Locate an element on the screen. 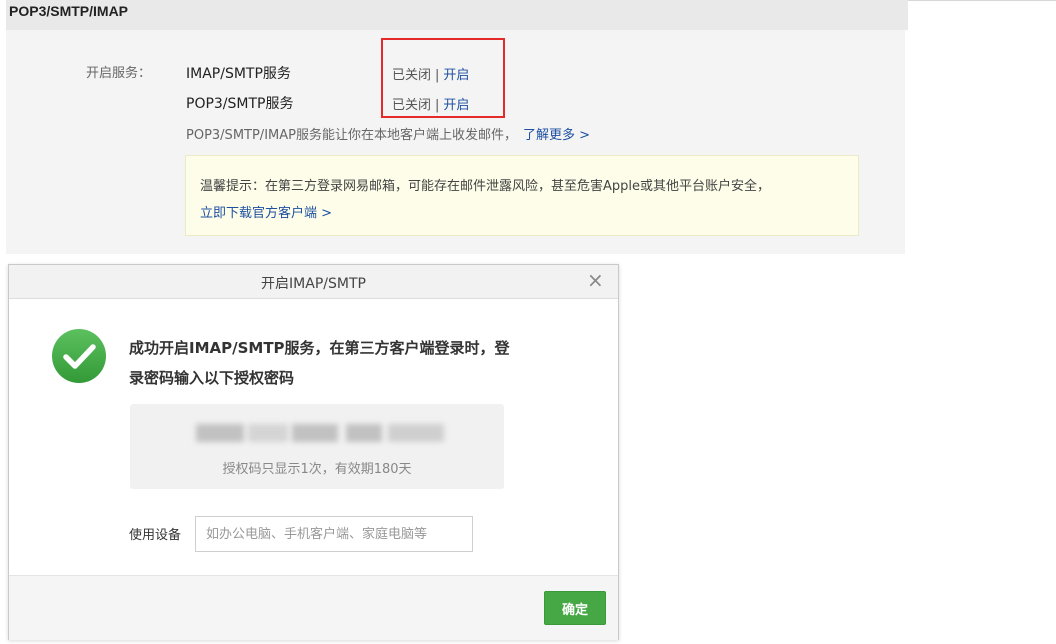 Image resolution: width=1056 pixels, height=644 pixels. auth-code-box: 授权码只显示1次，有效期180天 is located at coordinates (317, 446).